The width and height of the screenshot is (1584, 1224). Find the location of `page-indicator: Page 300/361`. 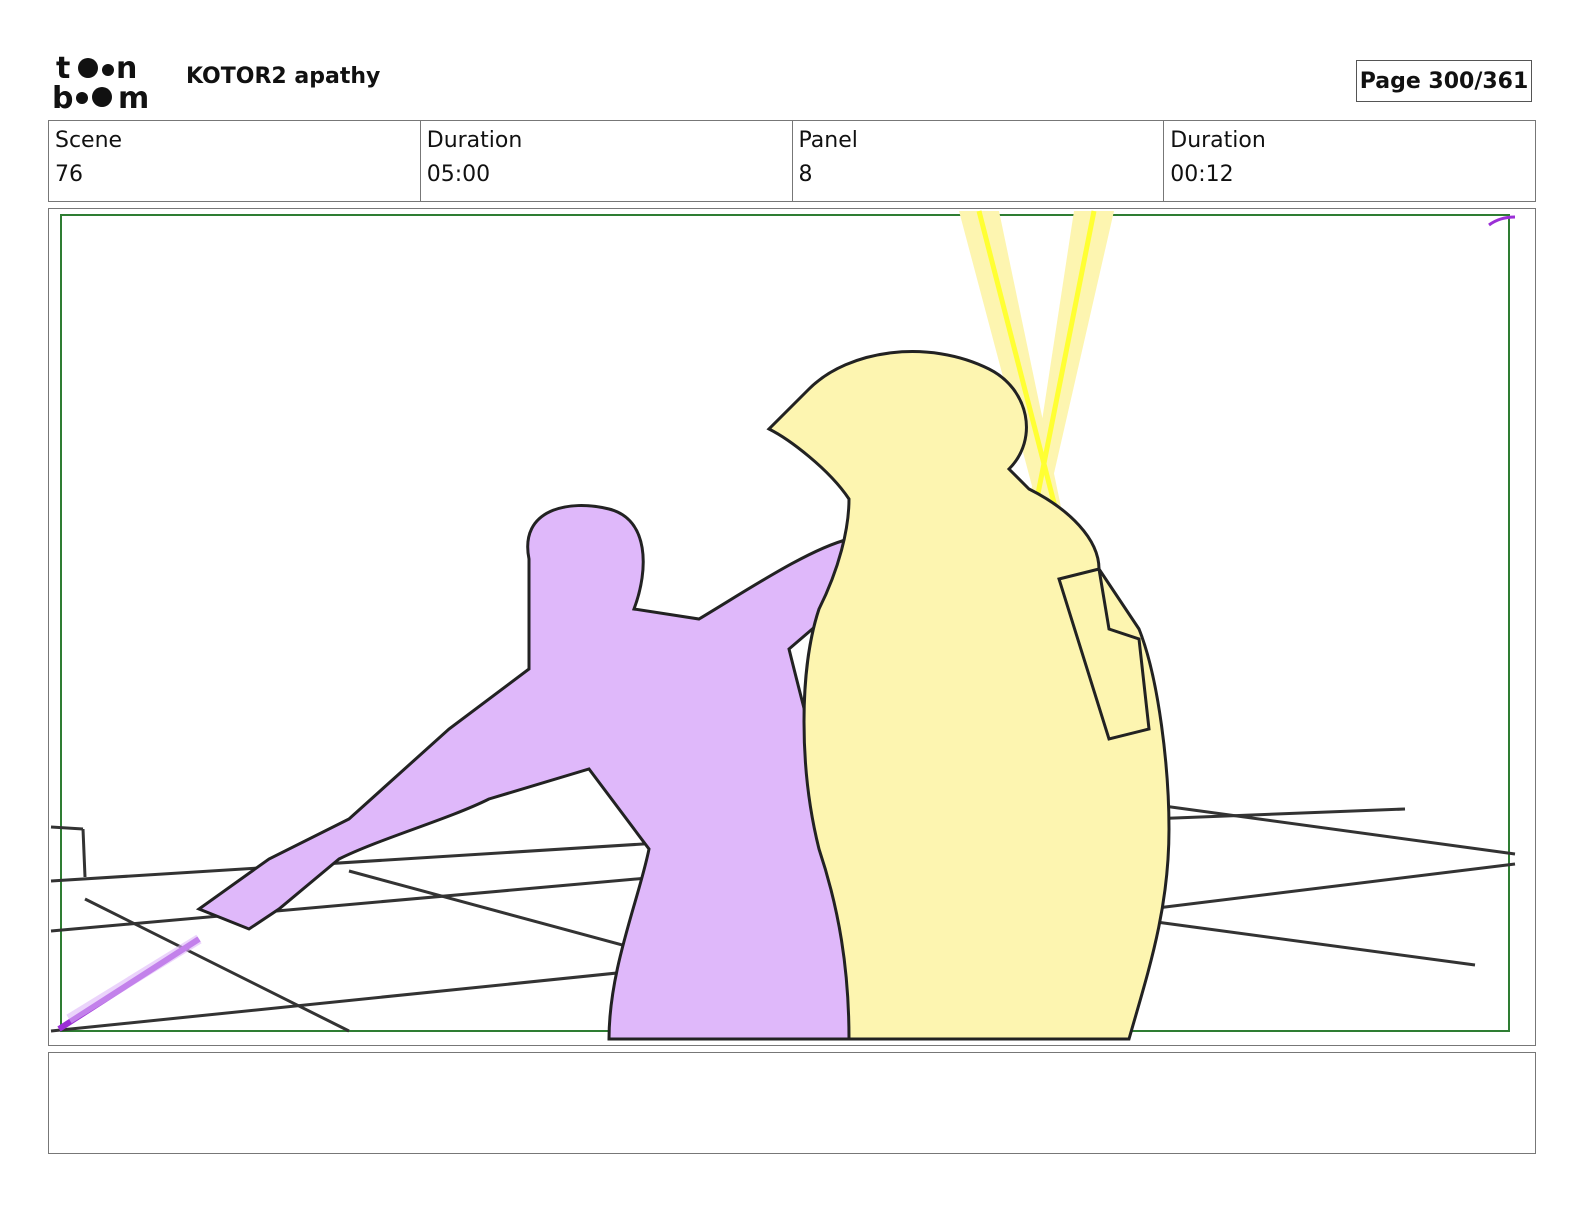

page-indicator: Page 300/361 is located at coordinates (1444, 81).